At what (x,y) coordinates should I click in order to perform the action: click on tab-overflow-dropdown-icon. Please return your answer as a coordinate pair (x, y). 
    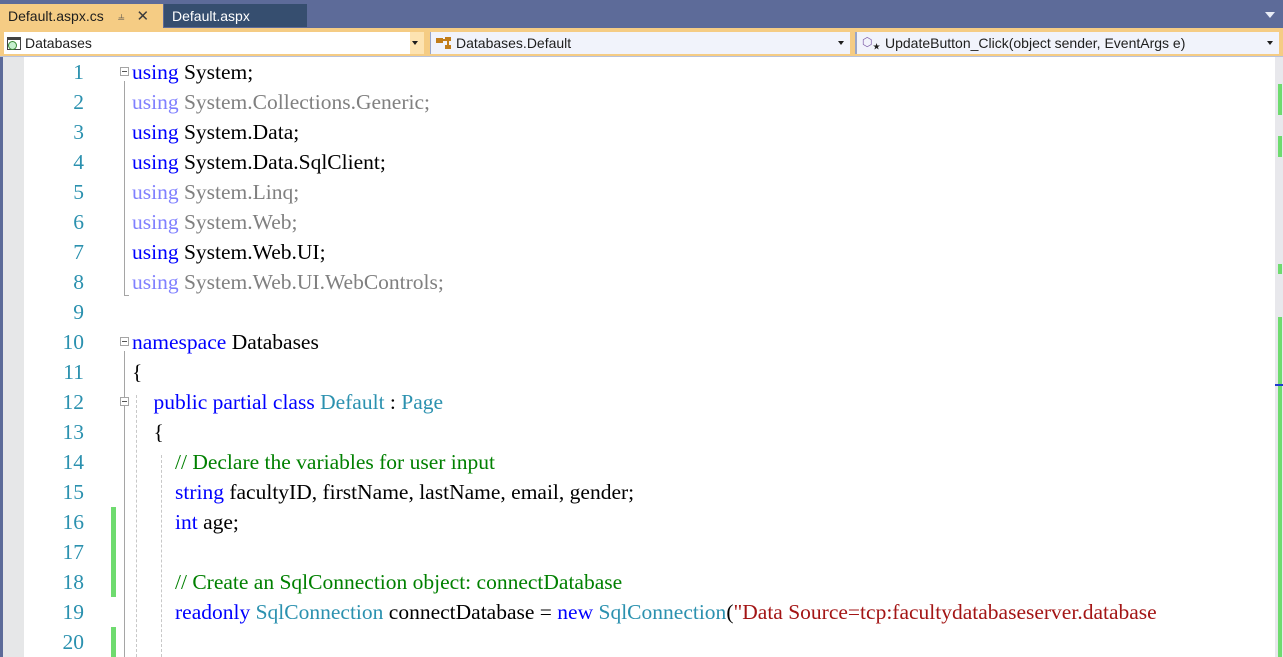
    Looking at the image, I should click on (1270, 15).